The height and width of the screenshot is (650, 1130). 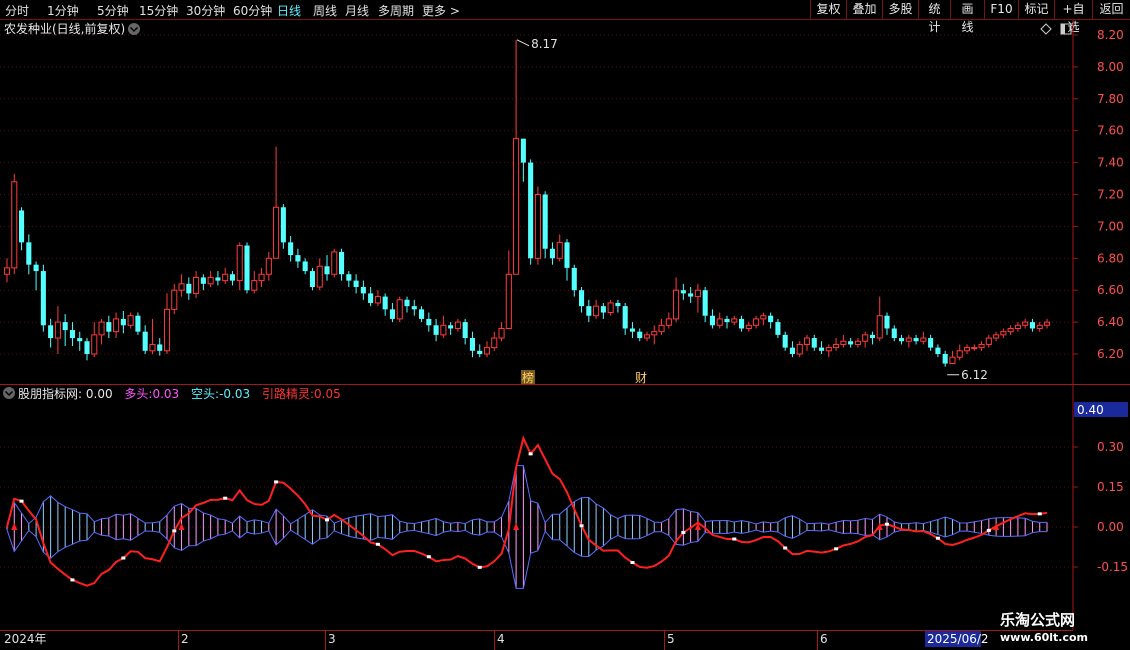 What do you see at coordinates (1036, 9) in the screenshot?
I see `mark-button: 标记` at bounding box center [1036, 9].